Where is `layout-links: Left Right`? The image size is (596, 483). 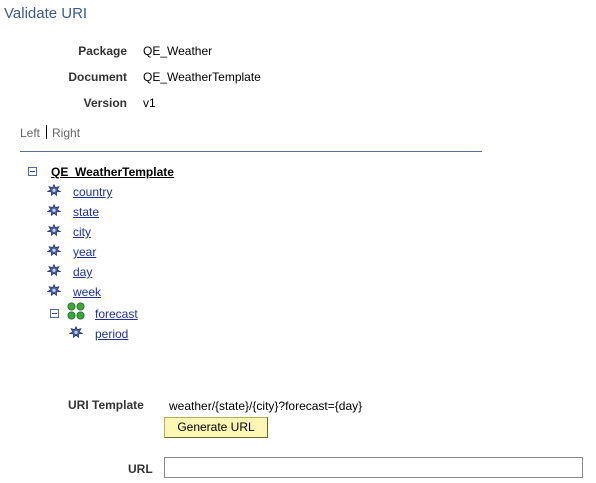 layout-links: Left Right is located at coordinates (50, 132).